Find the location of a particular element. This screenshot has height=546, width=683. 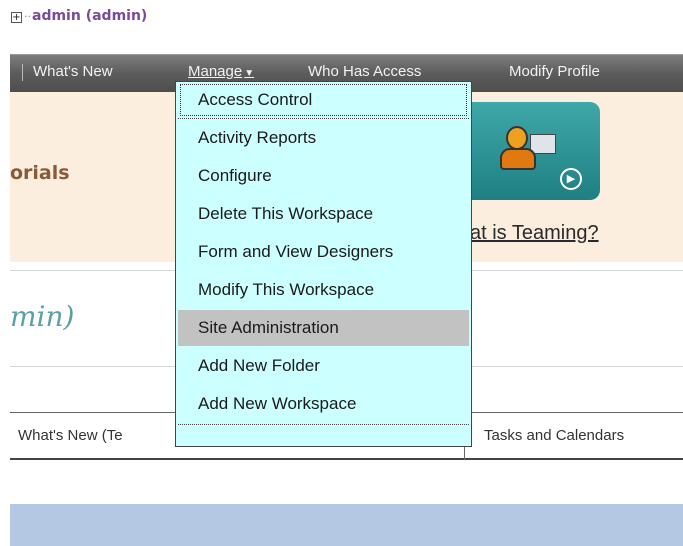

menu-item-form-view-designers: Form and View Designers is located at coordinates (323, 252).